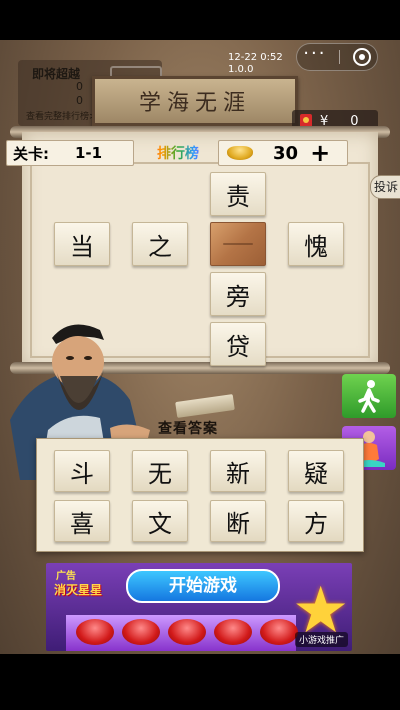 The height and width of the screenshot is (710, 400). Describe the element at coordinates (66, 576) in the screenshot. I see `ad-label: 广告` at that location.